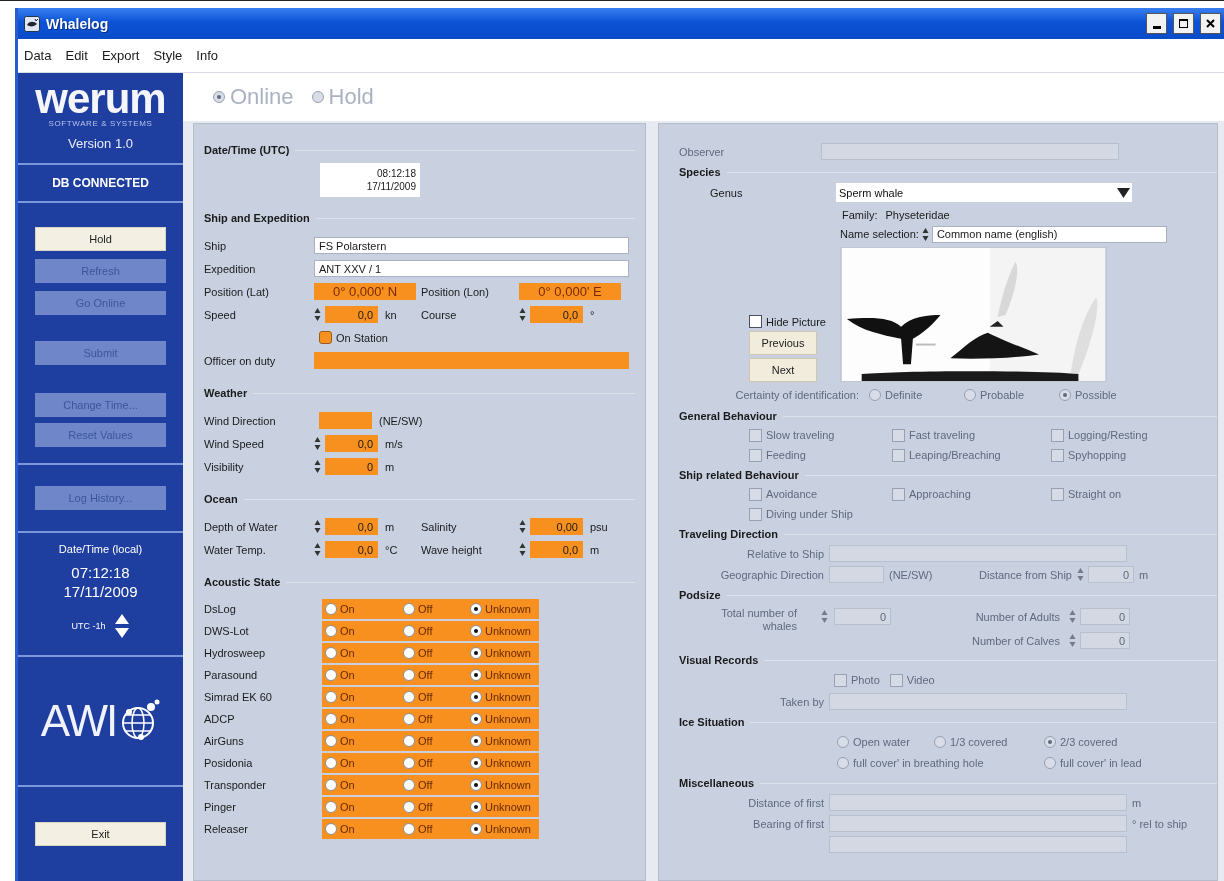  I want to click on info-label: Family:, so click(860, 214).